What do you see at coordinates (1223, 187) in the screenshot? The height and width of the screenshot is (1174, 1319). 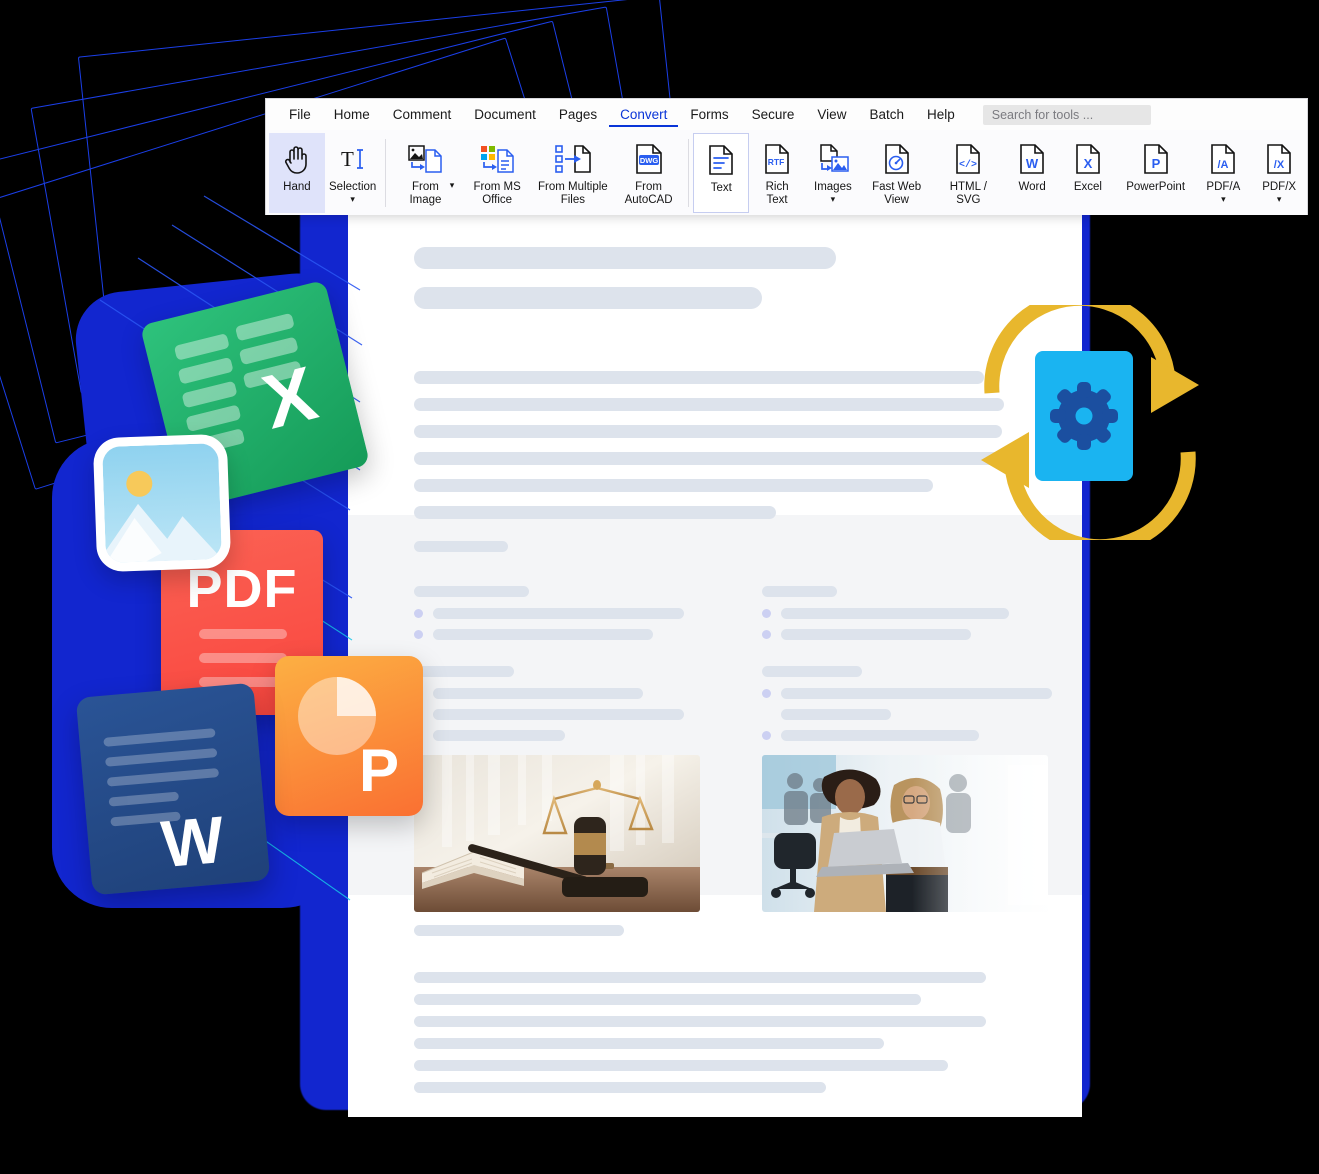 I see `tool-pdf-a-label: PDF/A` at bounding box center [1223, 187].